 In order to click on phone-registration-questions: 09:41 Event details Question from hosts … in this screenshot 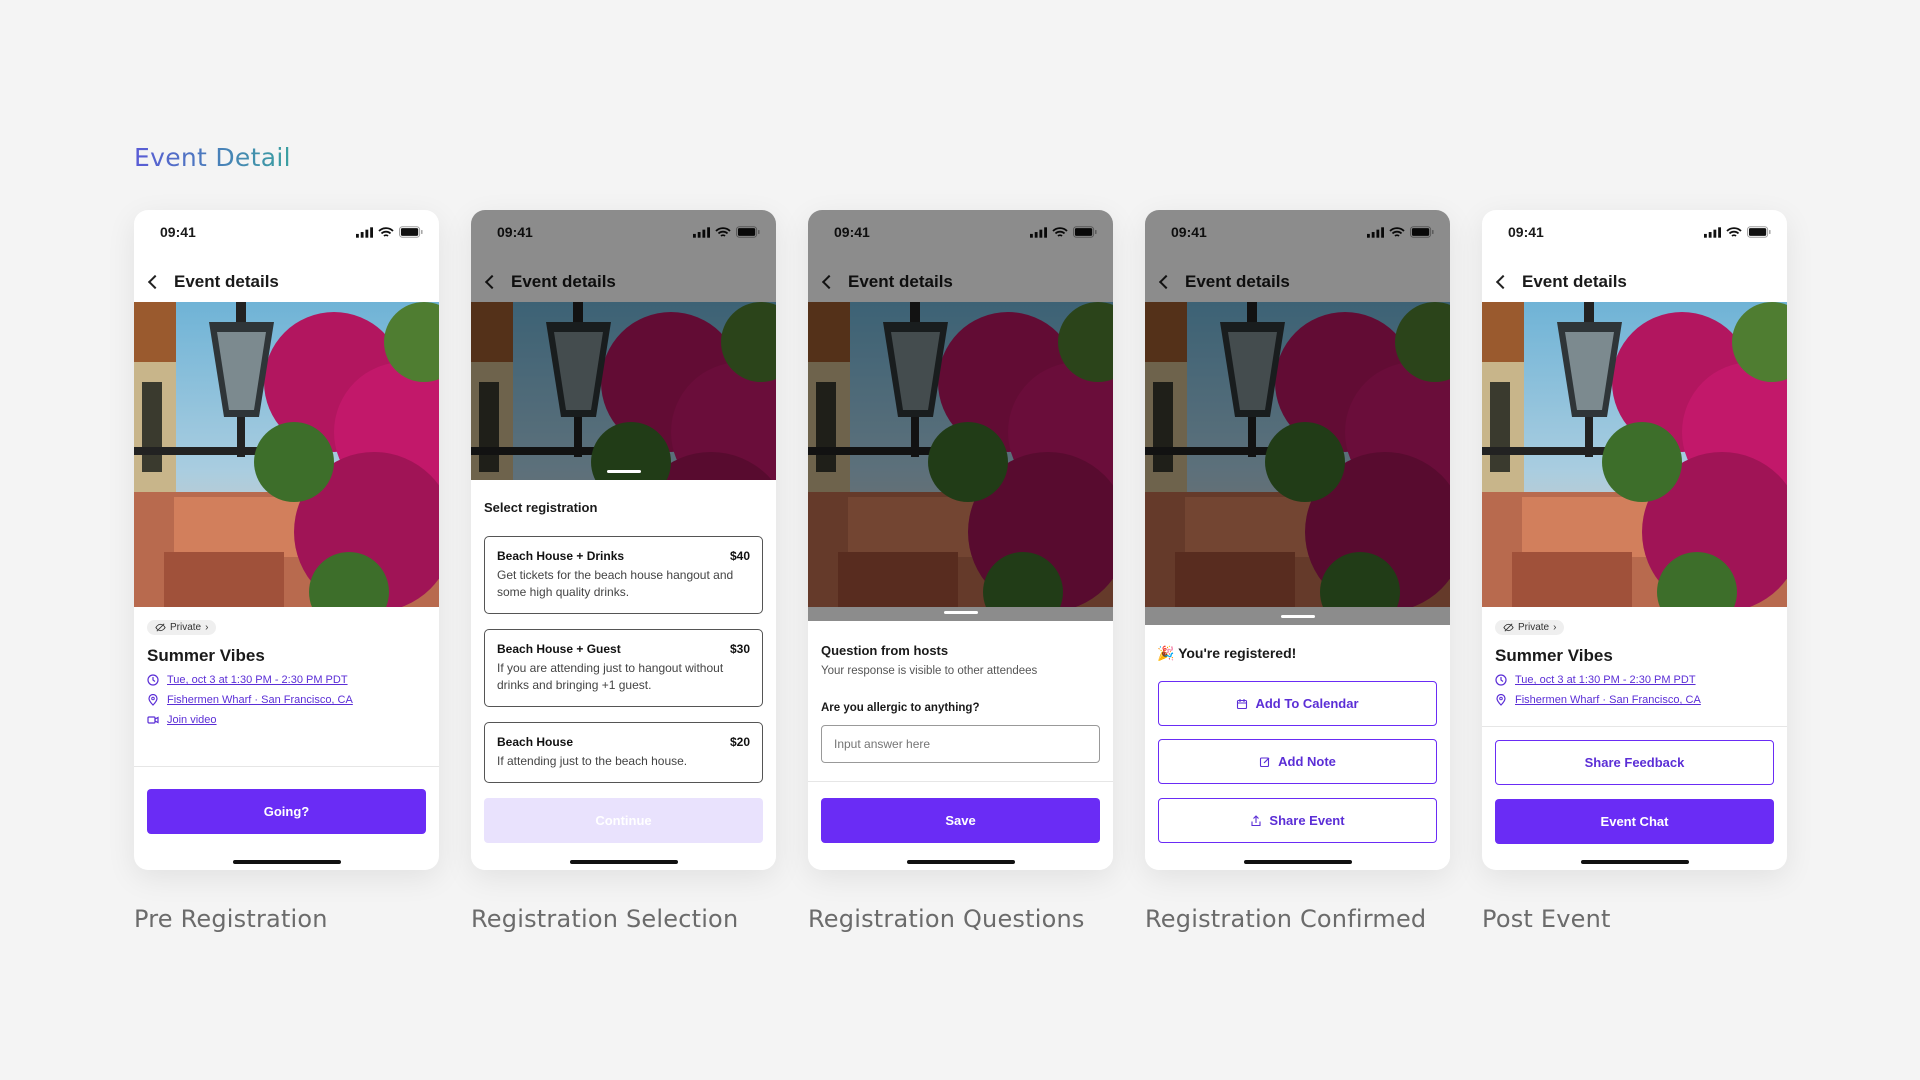, I will do `click(960, 540)`.